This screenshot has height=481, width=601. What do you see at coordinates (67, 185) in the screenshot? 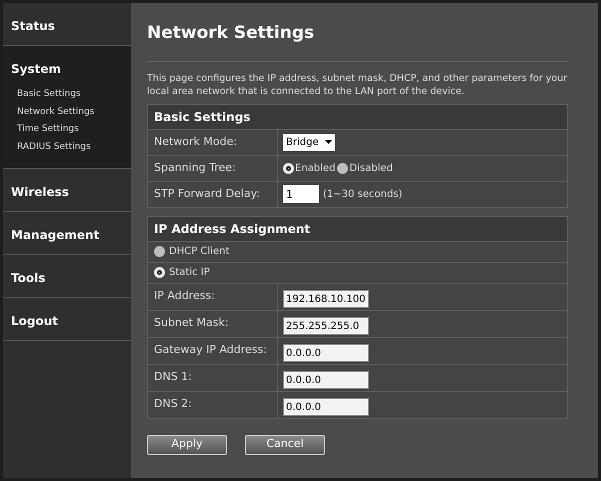
I see `nav-item: Wireless` at bounding box center [67, 185].